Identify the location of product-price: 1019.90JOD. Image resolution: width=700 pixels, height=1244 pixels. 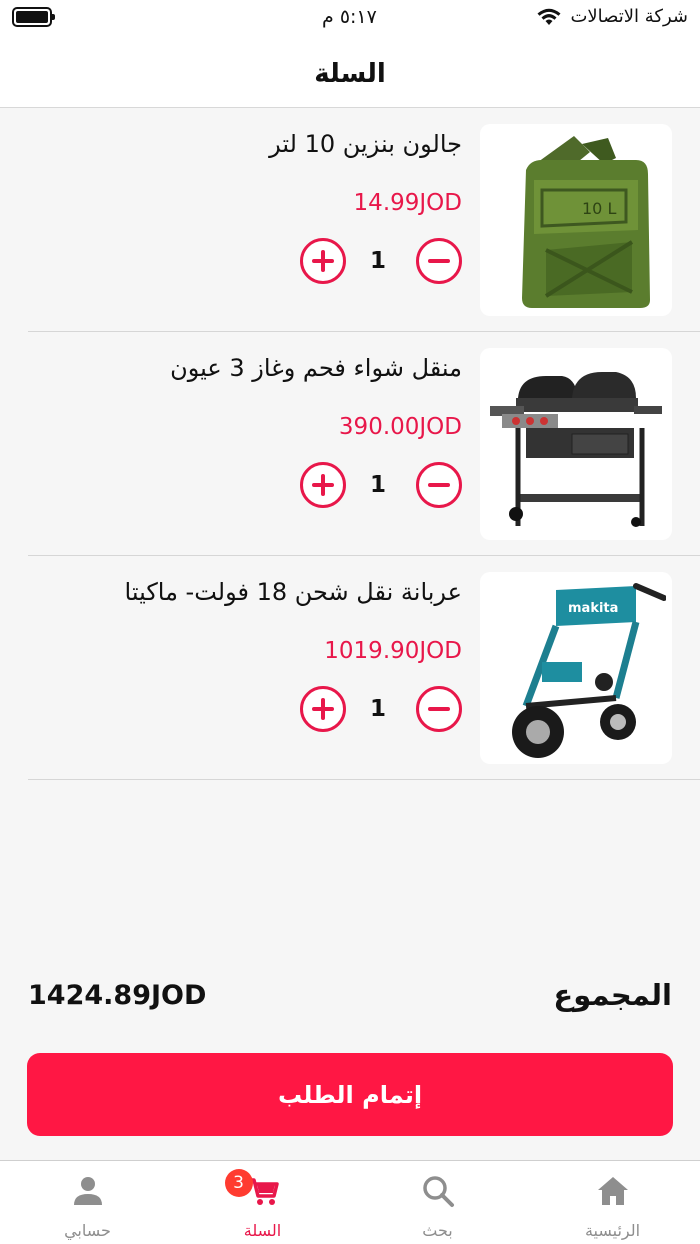
(393, 651).